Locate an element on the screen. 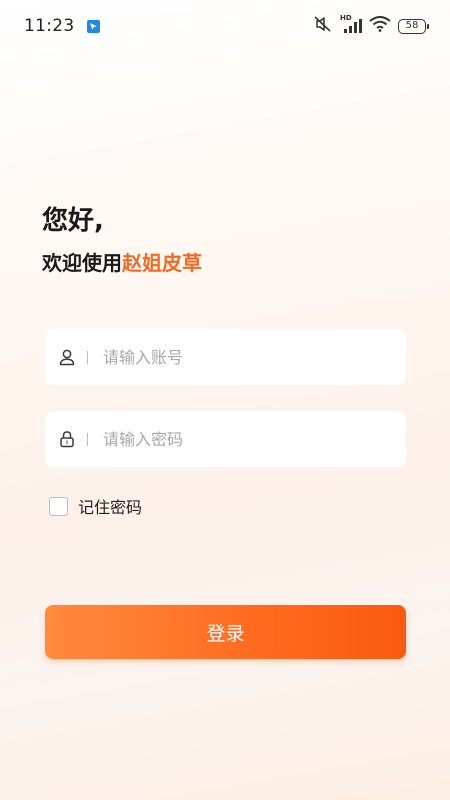  wifi-icon is located at coordinates (380, 26).